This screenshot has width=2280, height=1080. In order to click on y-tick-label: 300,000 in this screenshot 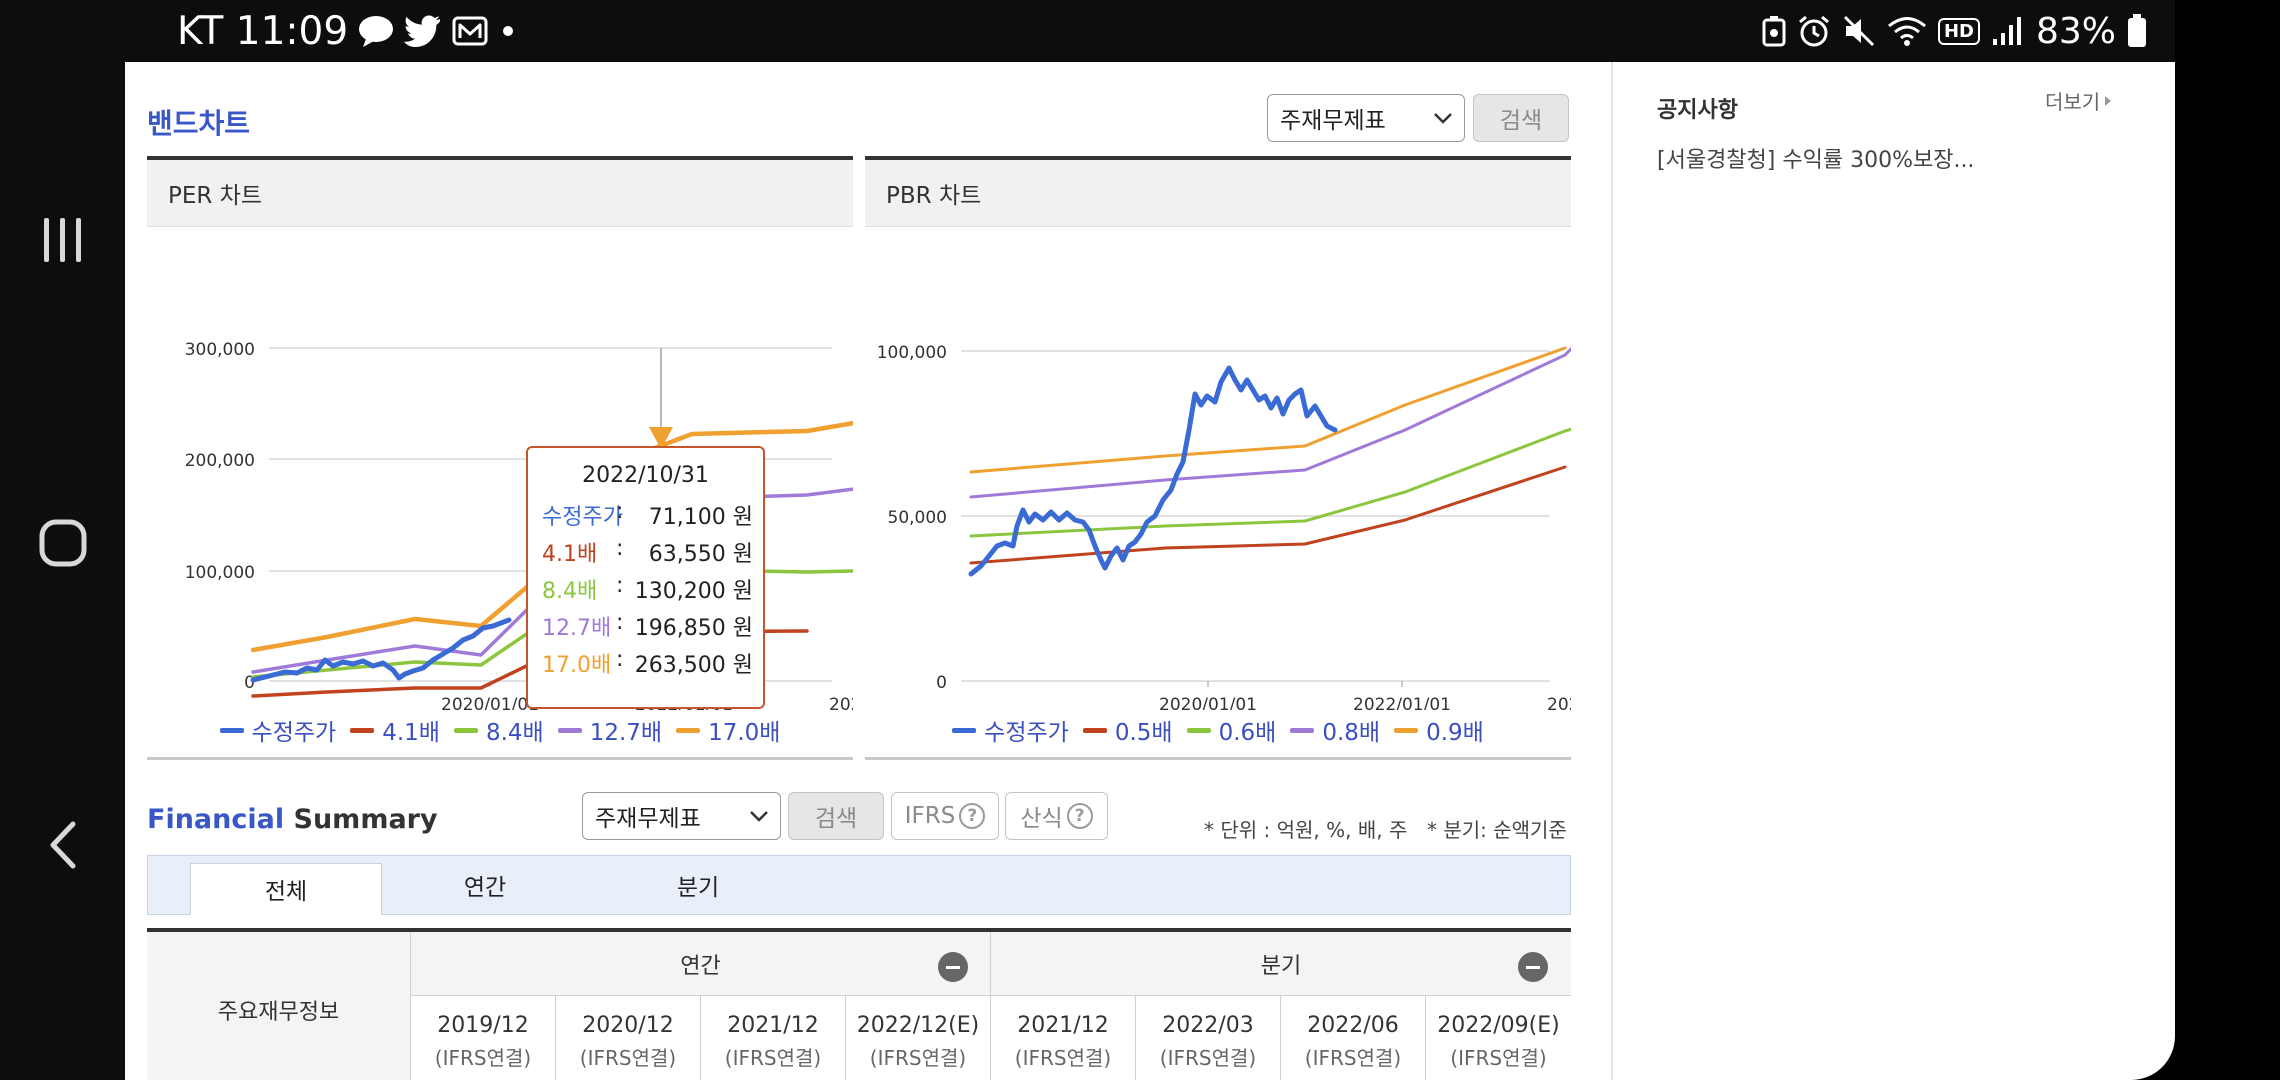, I will do `click(220, 350)`.